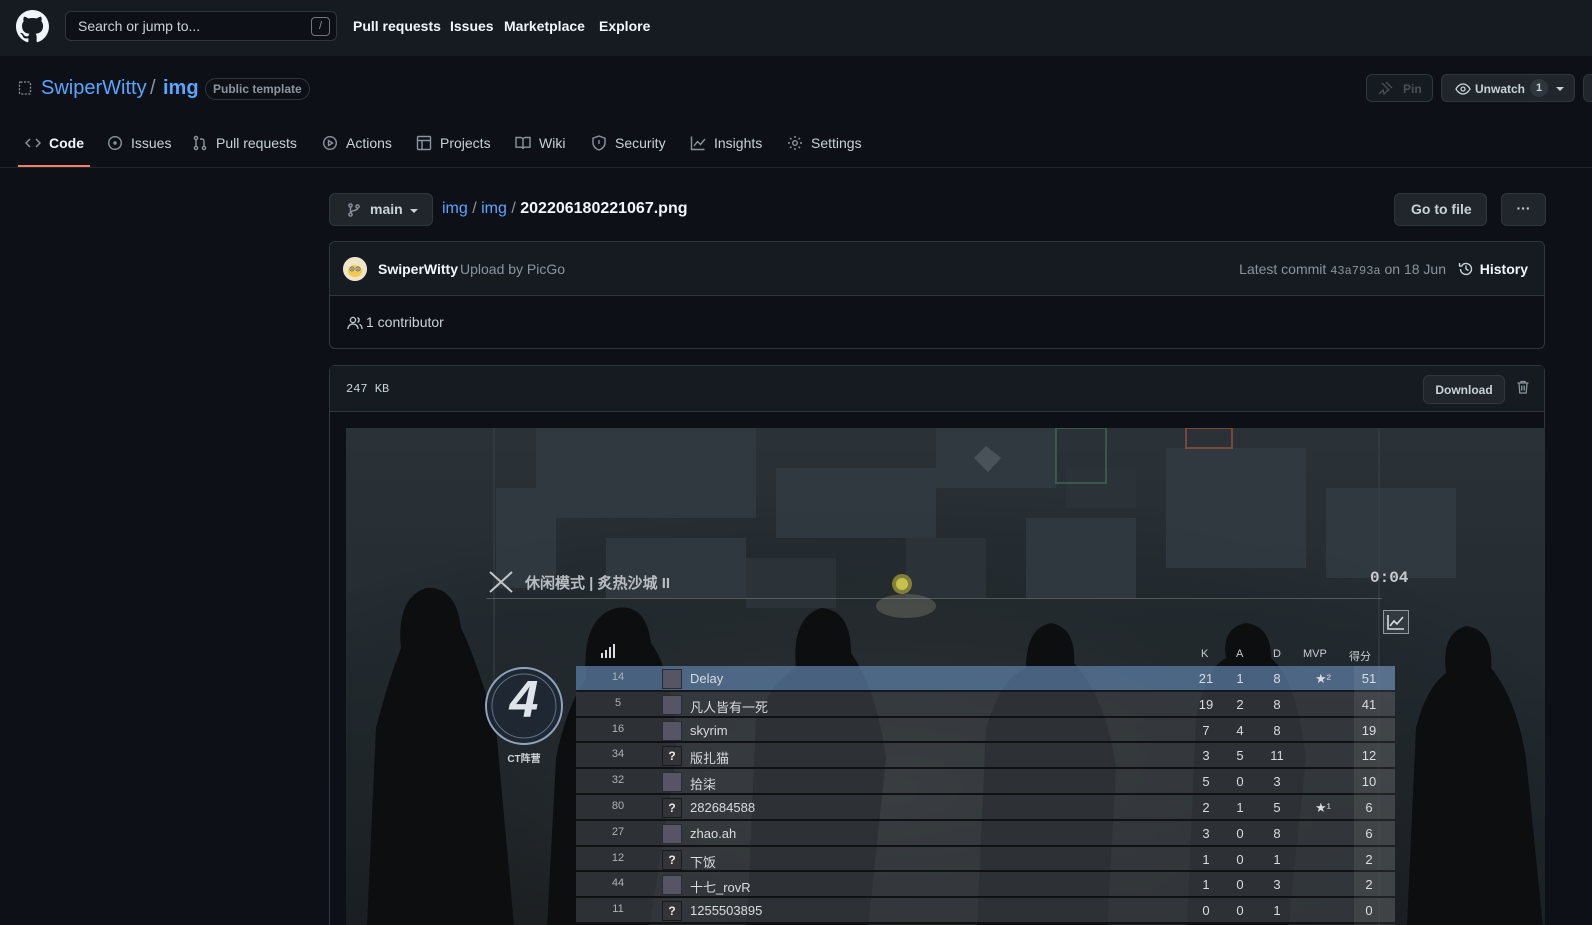 This screenshot has height=925, width=1592. Describe the element at coordinates (985, 859) in the screenshot. I see `scoreboard-row: 12? 下饭 1 0 1 2` at that location.